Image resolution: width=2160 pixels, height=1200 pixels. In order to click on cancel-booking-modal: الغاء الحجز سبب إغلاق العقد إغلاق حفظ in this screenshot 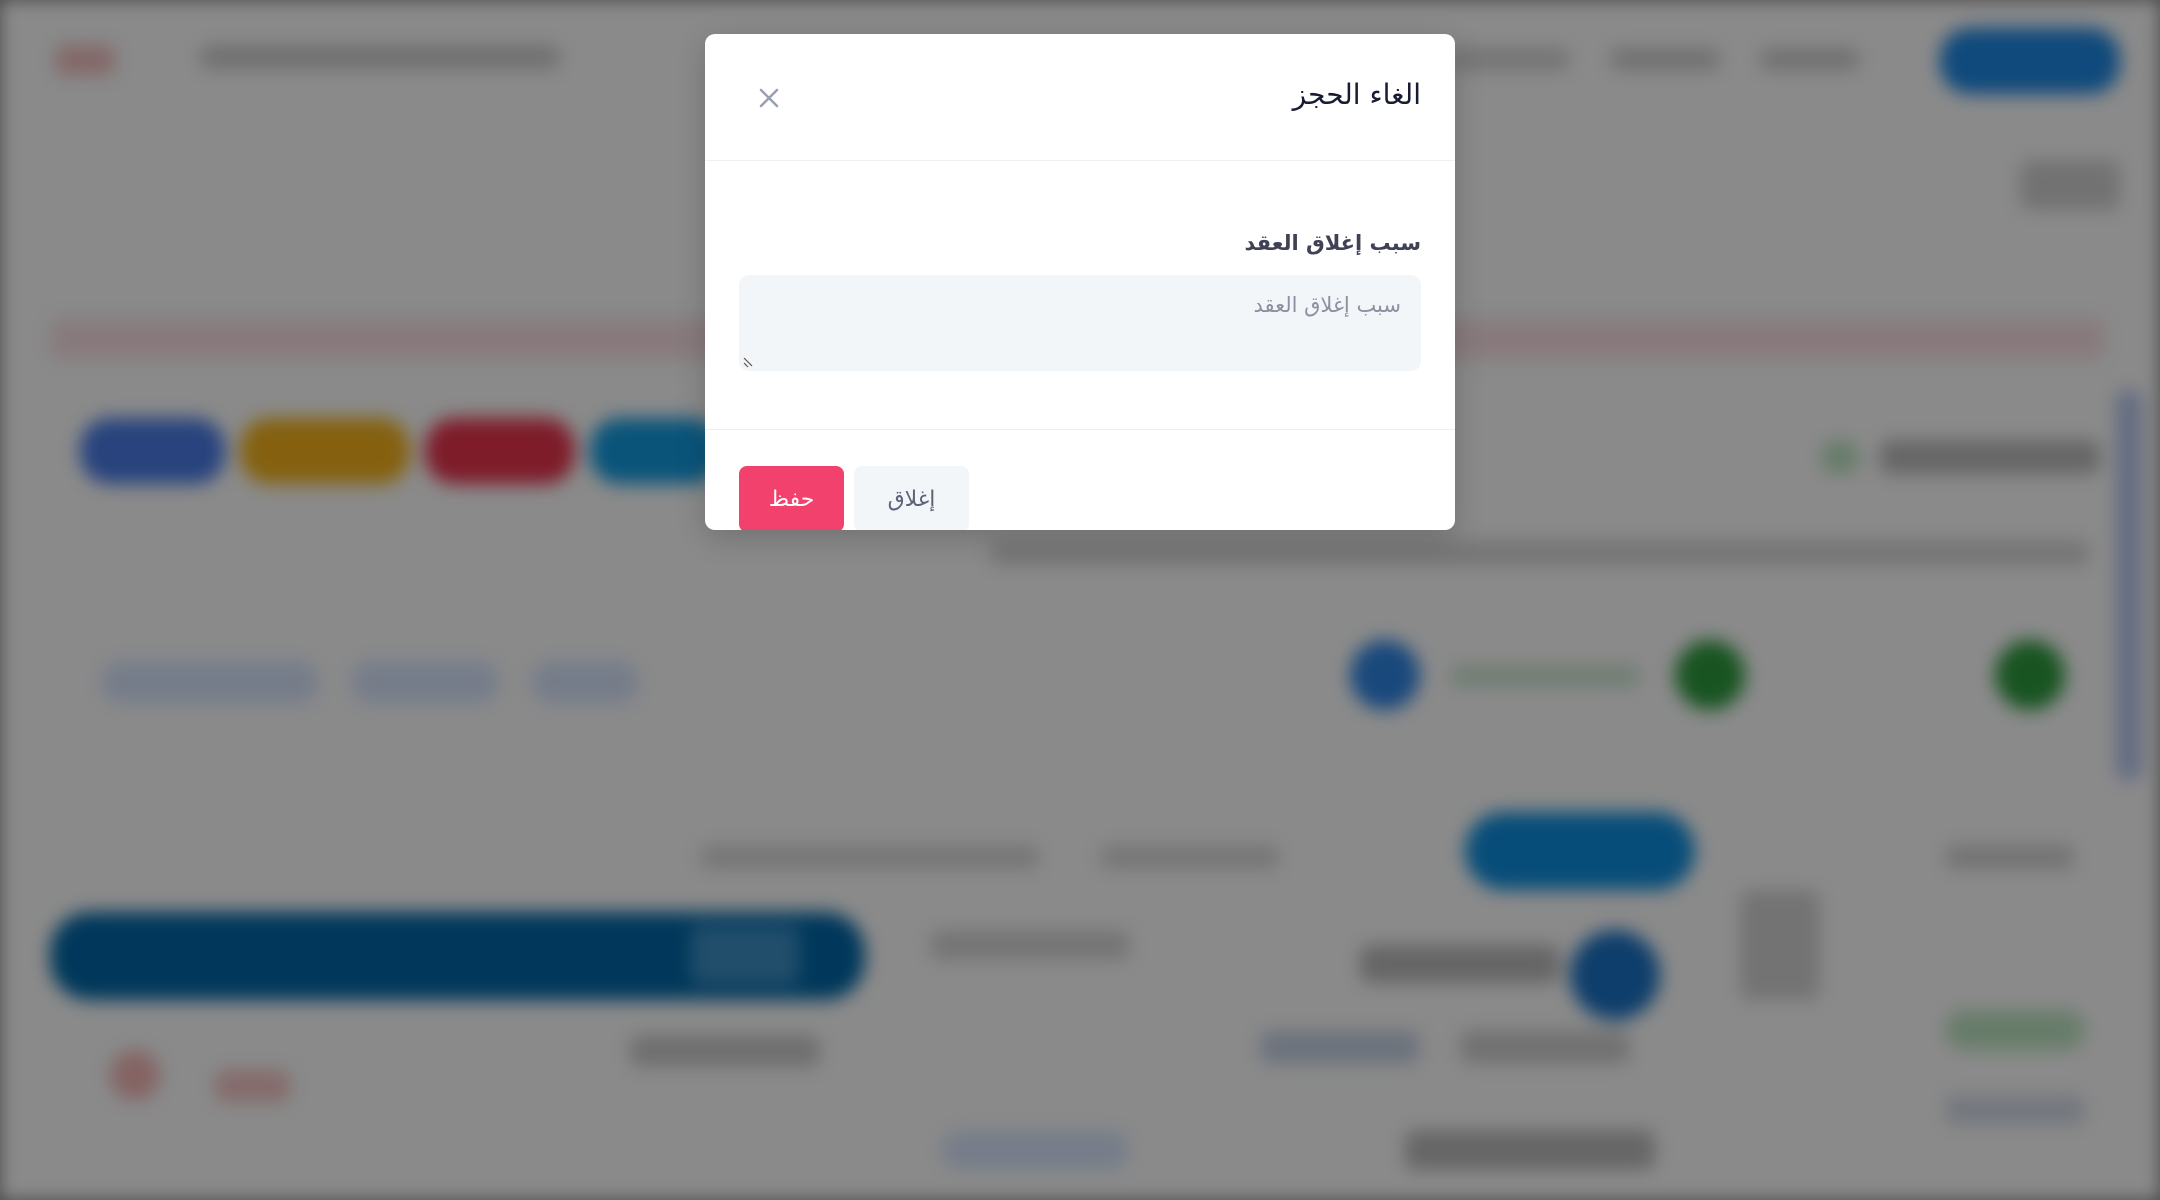, I will do `click(1080, 282)`.